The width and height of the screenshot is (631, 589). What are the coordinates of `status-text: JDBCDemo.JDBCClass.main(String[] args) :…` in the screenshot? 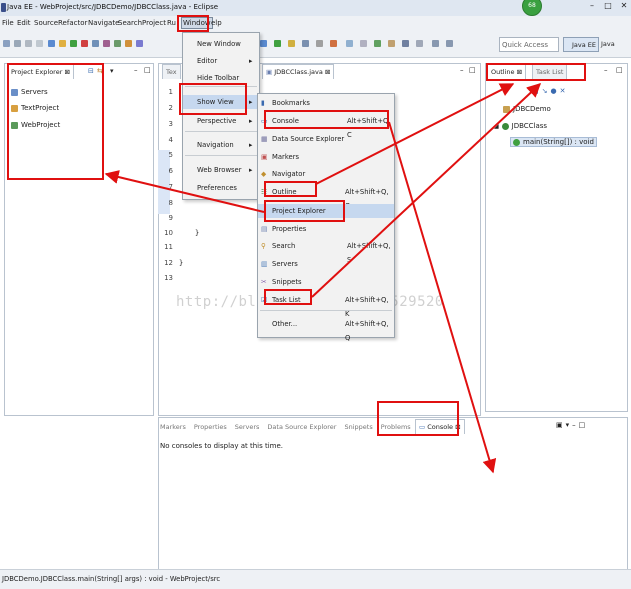 It's located at (111, 579).